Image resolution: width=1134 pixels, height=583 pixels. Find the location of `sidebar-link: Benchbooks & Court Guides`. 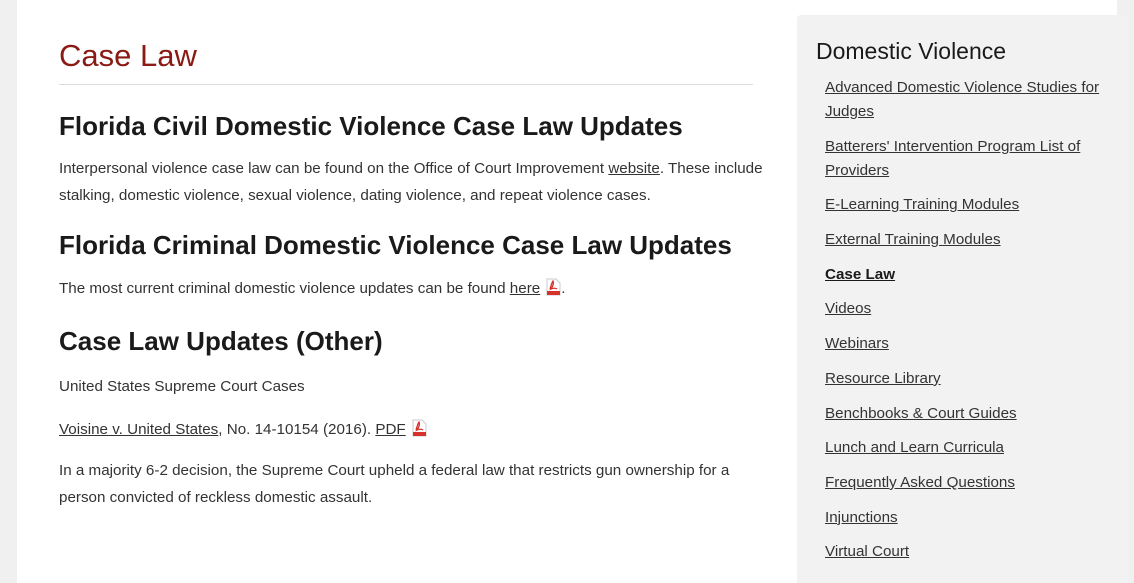

sidebar-link: Benchbooks & Court Guides is located at coordinates (921, 413).